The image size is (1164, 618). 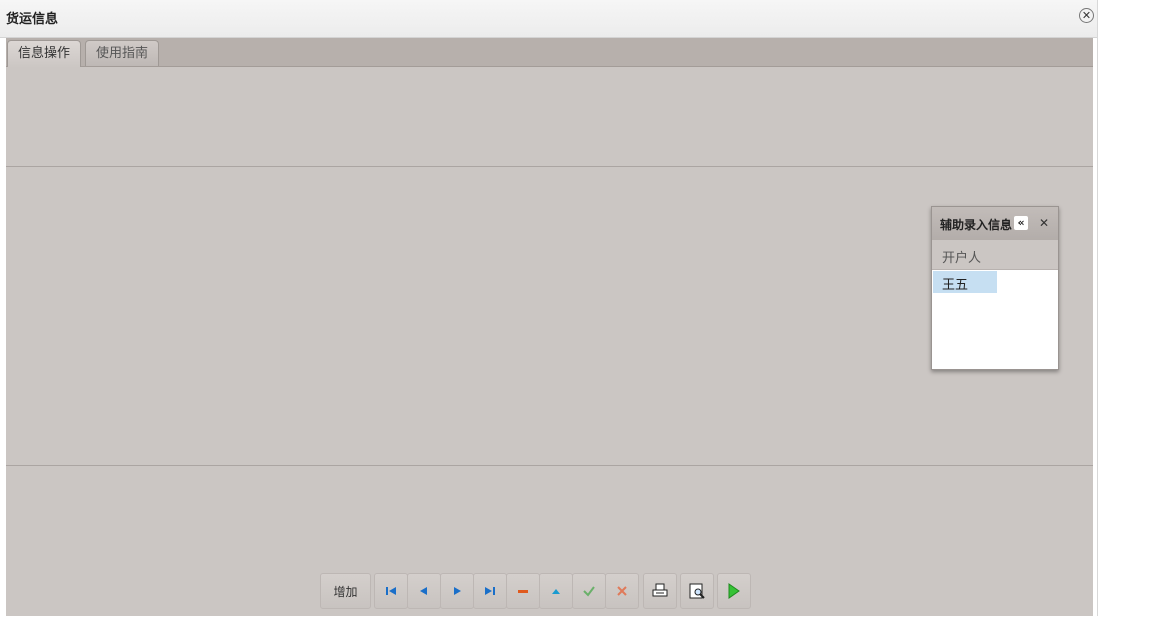 I want to click on cancel-icon, so click(x=622, y=591).